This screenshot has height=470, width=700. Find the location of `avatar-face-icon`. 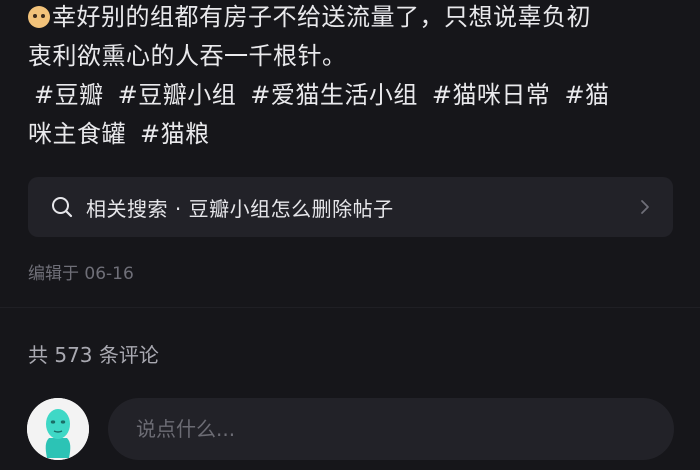

avatar-face-icon is located at coordinates (58, 429).